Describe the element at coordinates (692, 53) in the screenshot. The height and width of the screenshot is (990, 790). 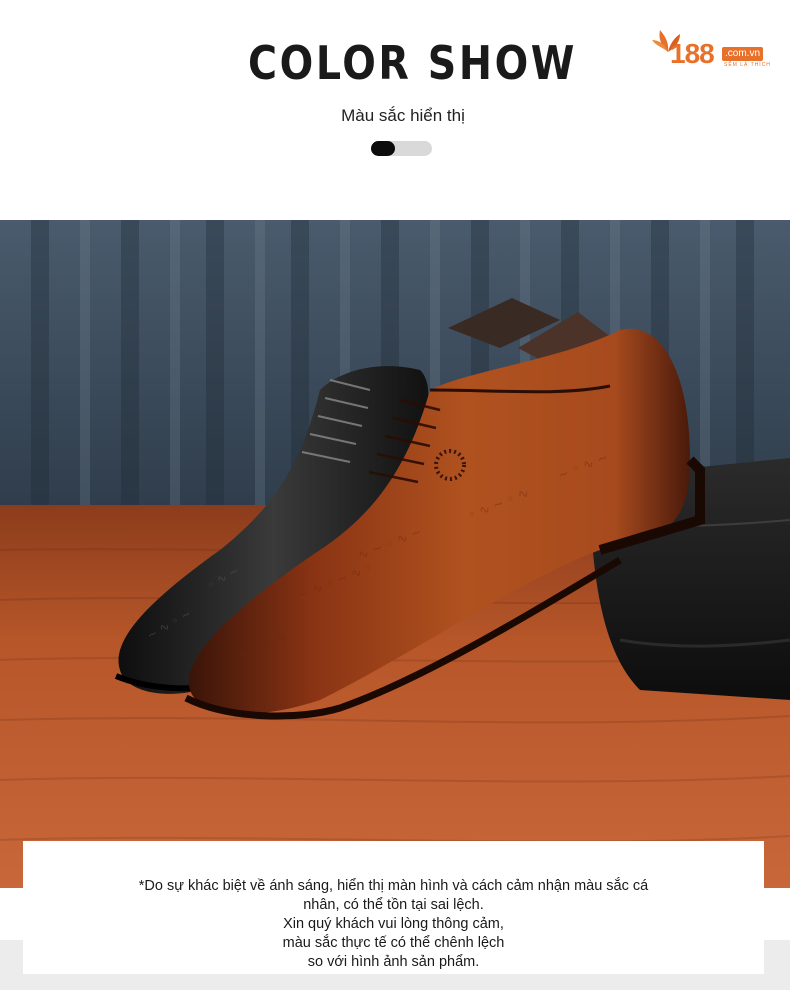
I see `logo-number: 188` at that location.